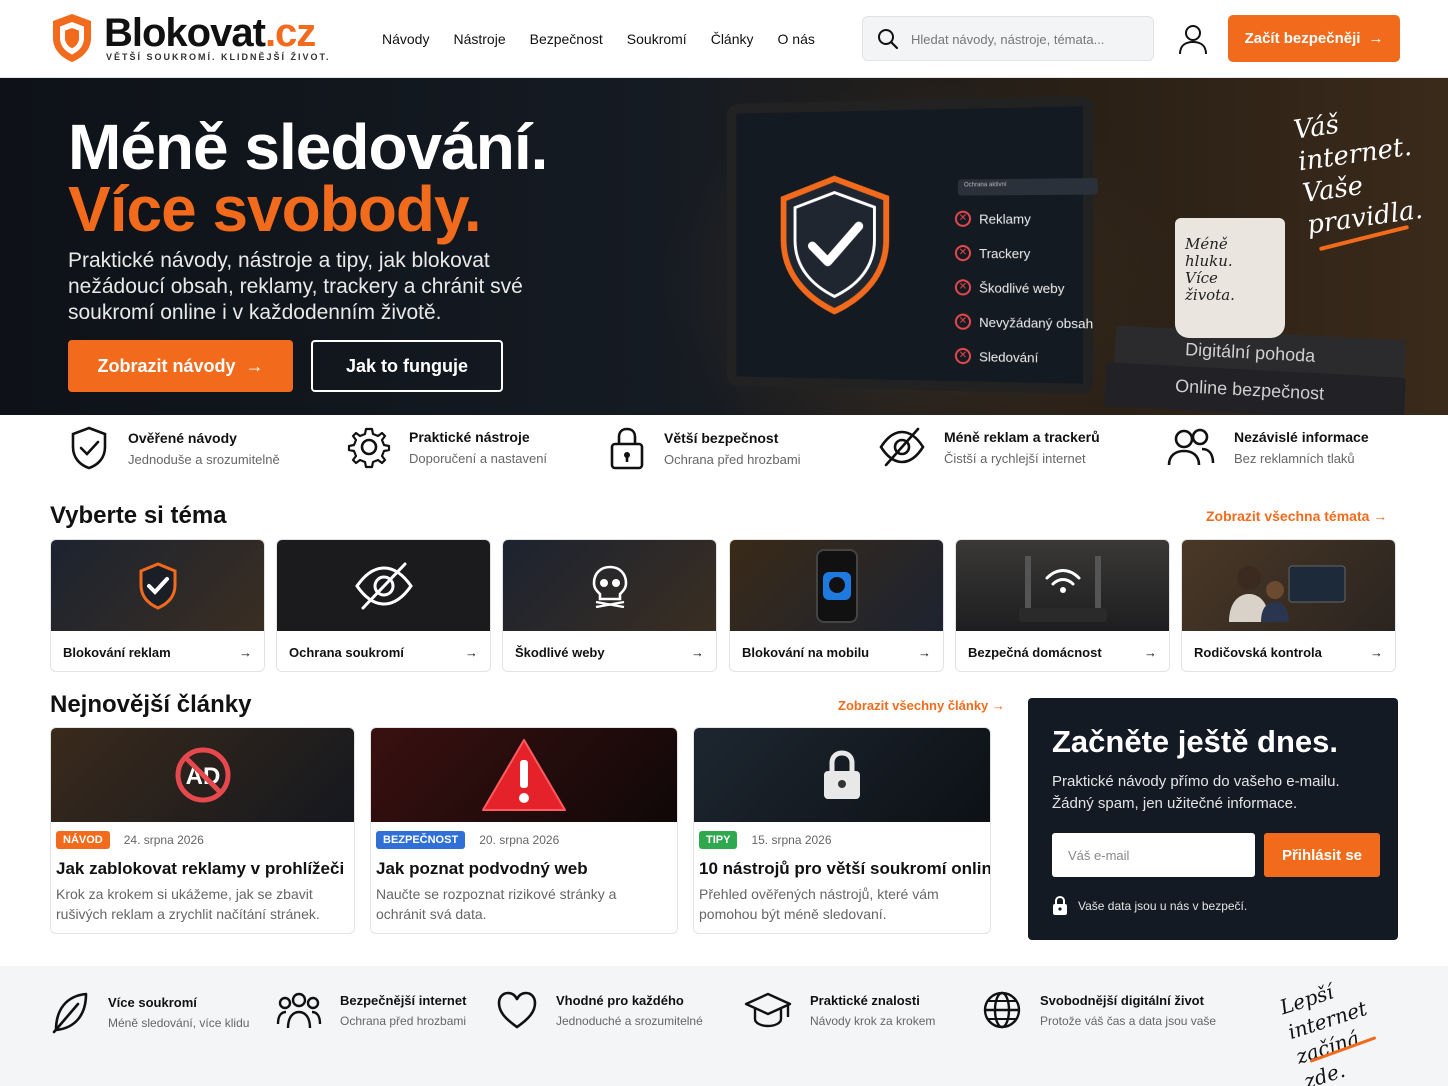 This screenshot has width=1448, height=1086. Describe the element at coordinates (163, 840) in the screenshot. I see `article-date: 24. srpna 2026` at that location.